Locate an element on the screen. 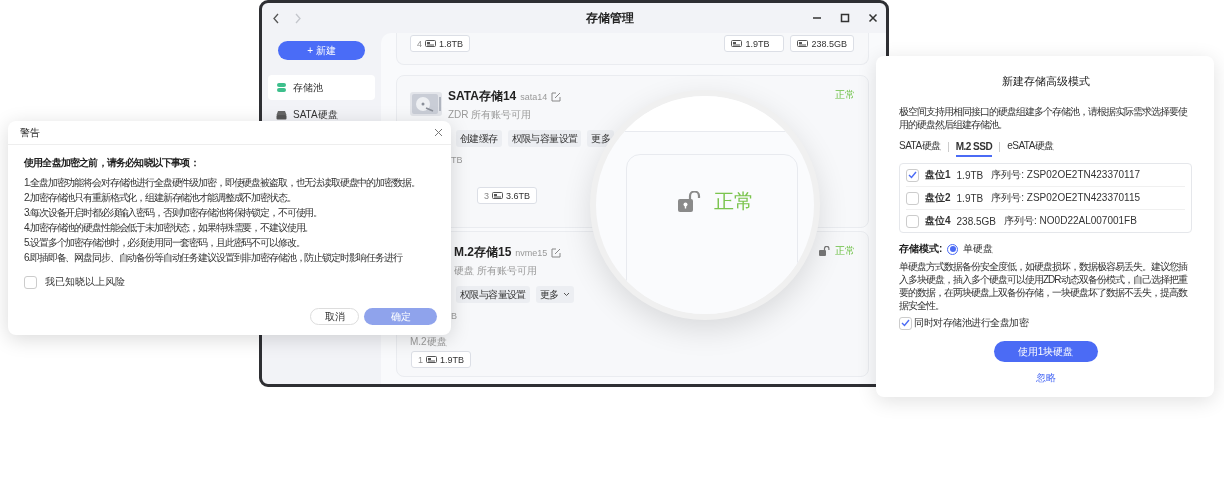 The image size is (1224, 481). description-text: 极空间支持用相同接口的硬盘组建多个存储池，请根据实际需求选择要使用的硬盘然后组建存储池。 is located at coordinates (1044, 118).